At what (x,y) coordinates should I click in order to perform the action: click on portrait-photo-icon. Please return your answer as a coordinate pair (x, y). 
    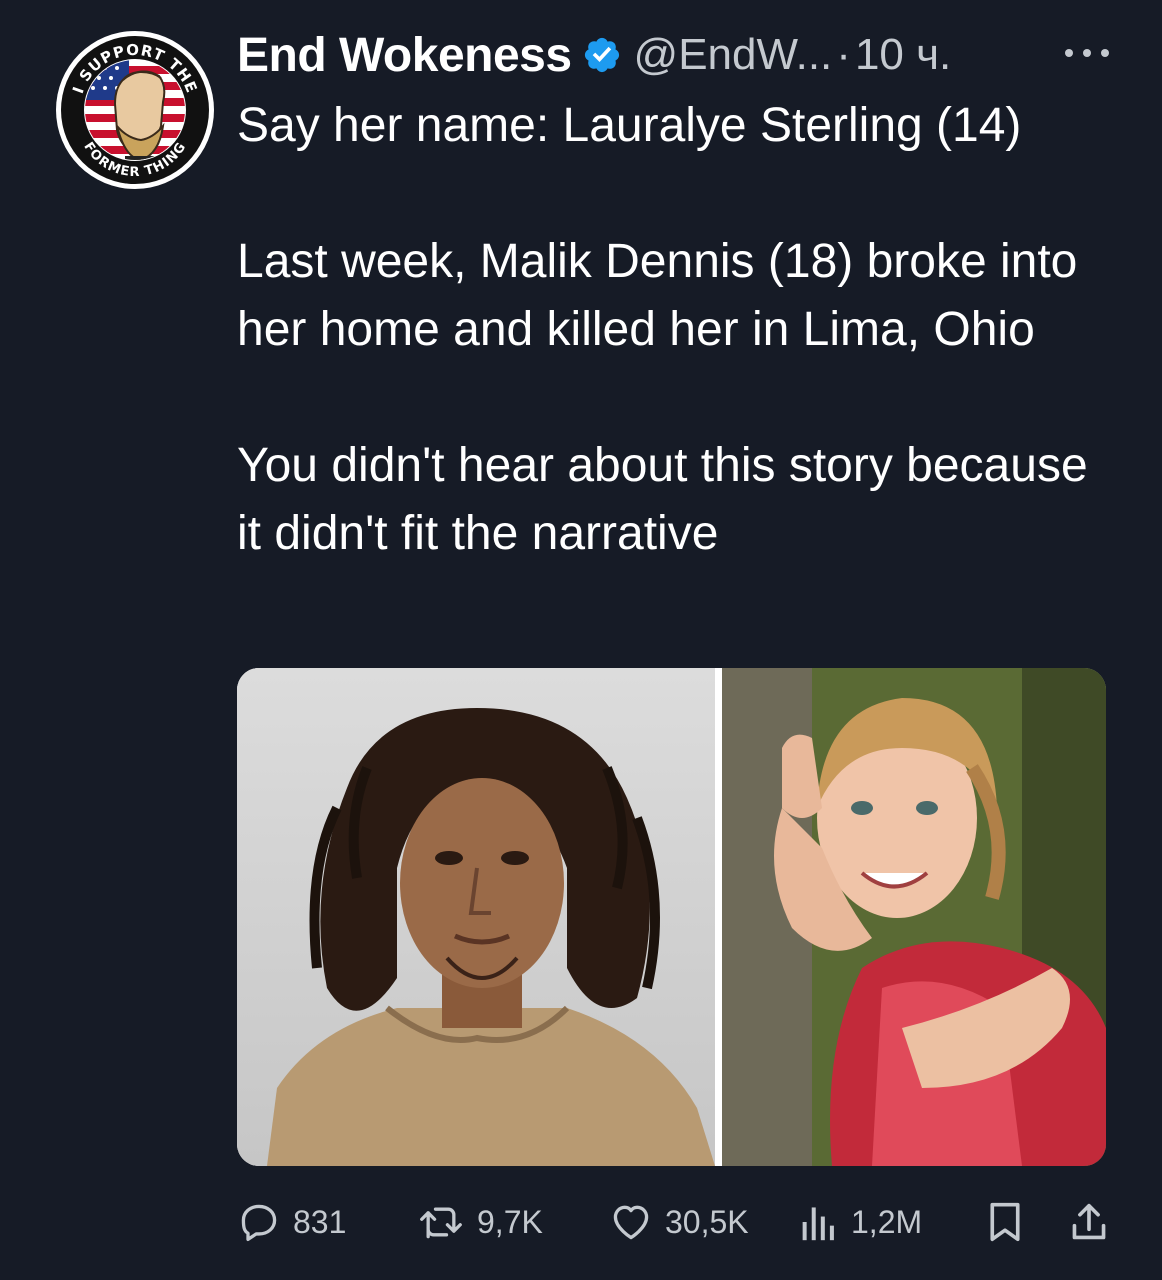
    Looking at the image, I should click on (914, 917).